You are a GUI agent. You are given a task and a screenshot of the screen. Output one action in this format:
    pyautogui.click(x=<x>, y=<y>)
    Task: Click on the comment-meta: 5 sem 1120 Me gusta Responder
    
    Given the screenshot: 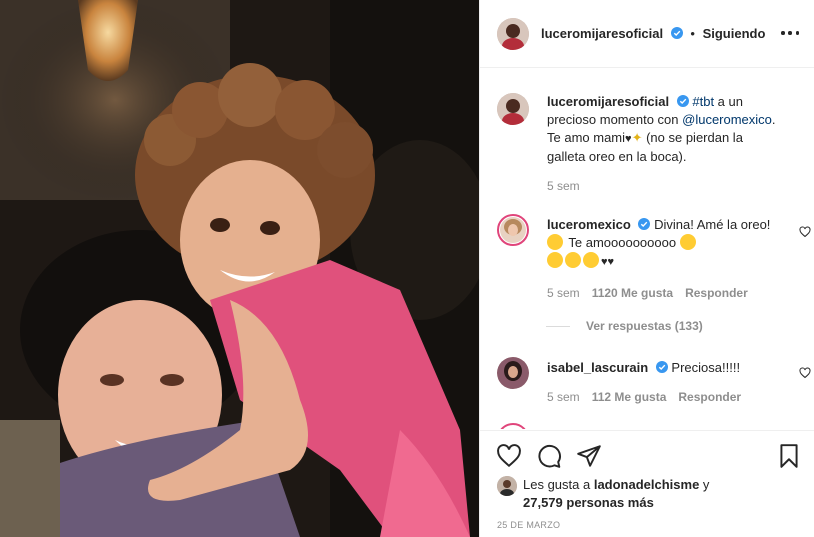 What is the action you would take?
    pyautogui.click(x=647, y=293)
    